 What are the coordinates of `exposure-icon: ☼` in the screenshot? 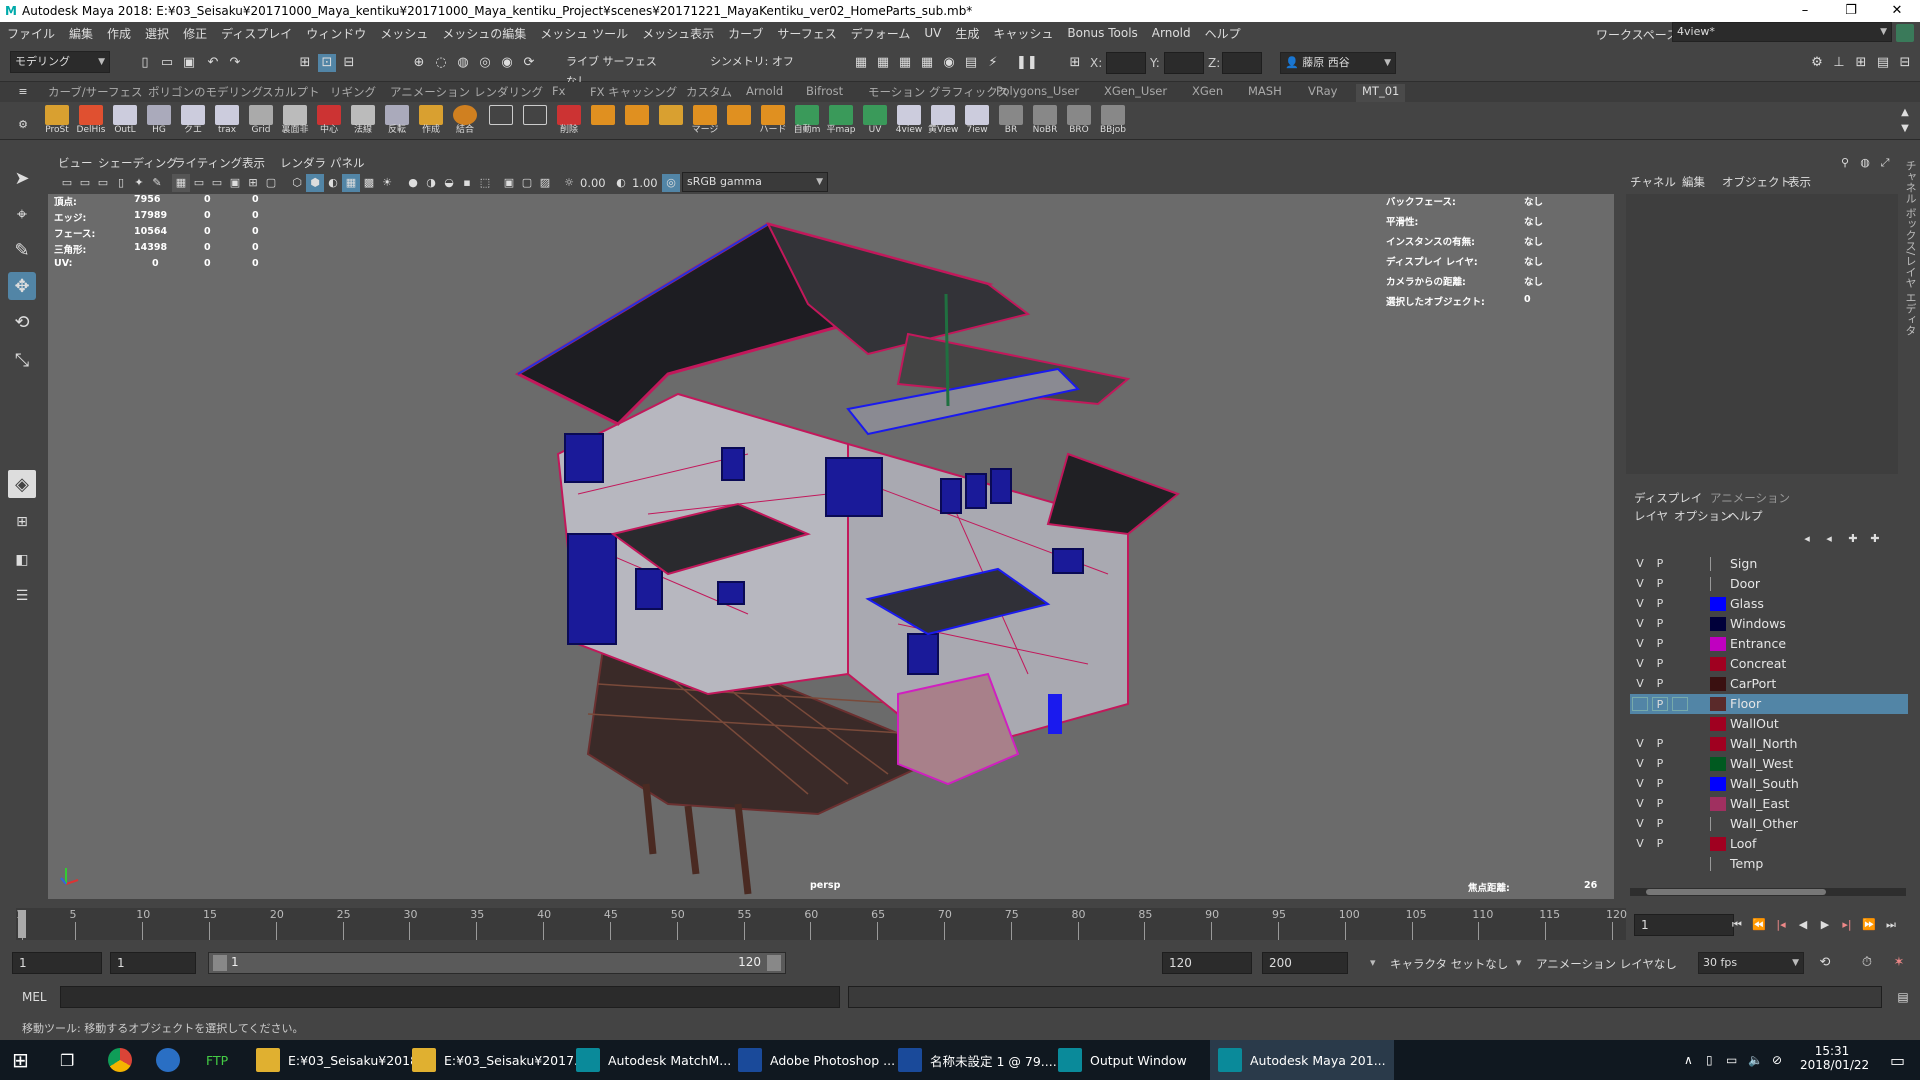 It's located at (569, 183).